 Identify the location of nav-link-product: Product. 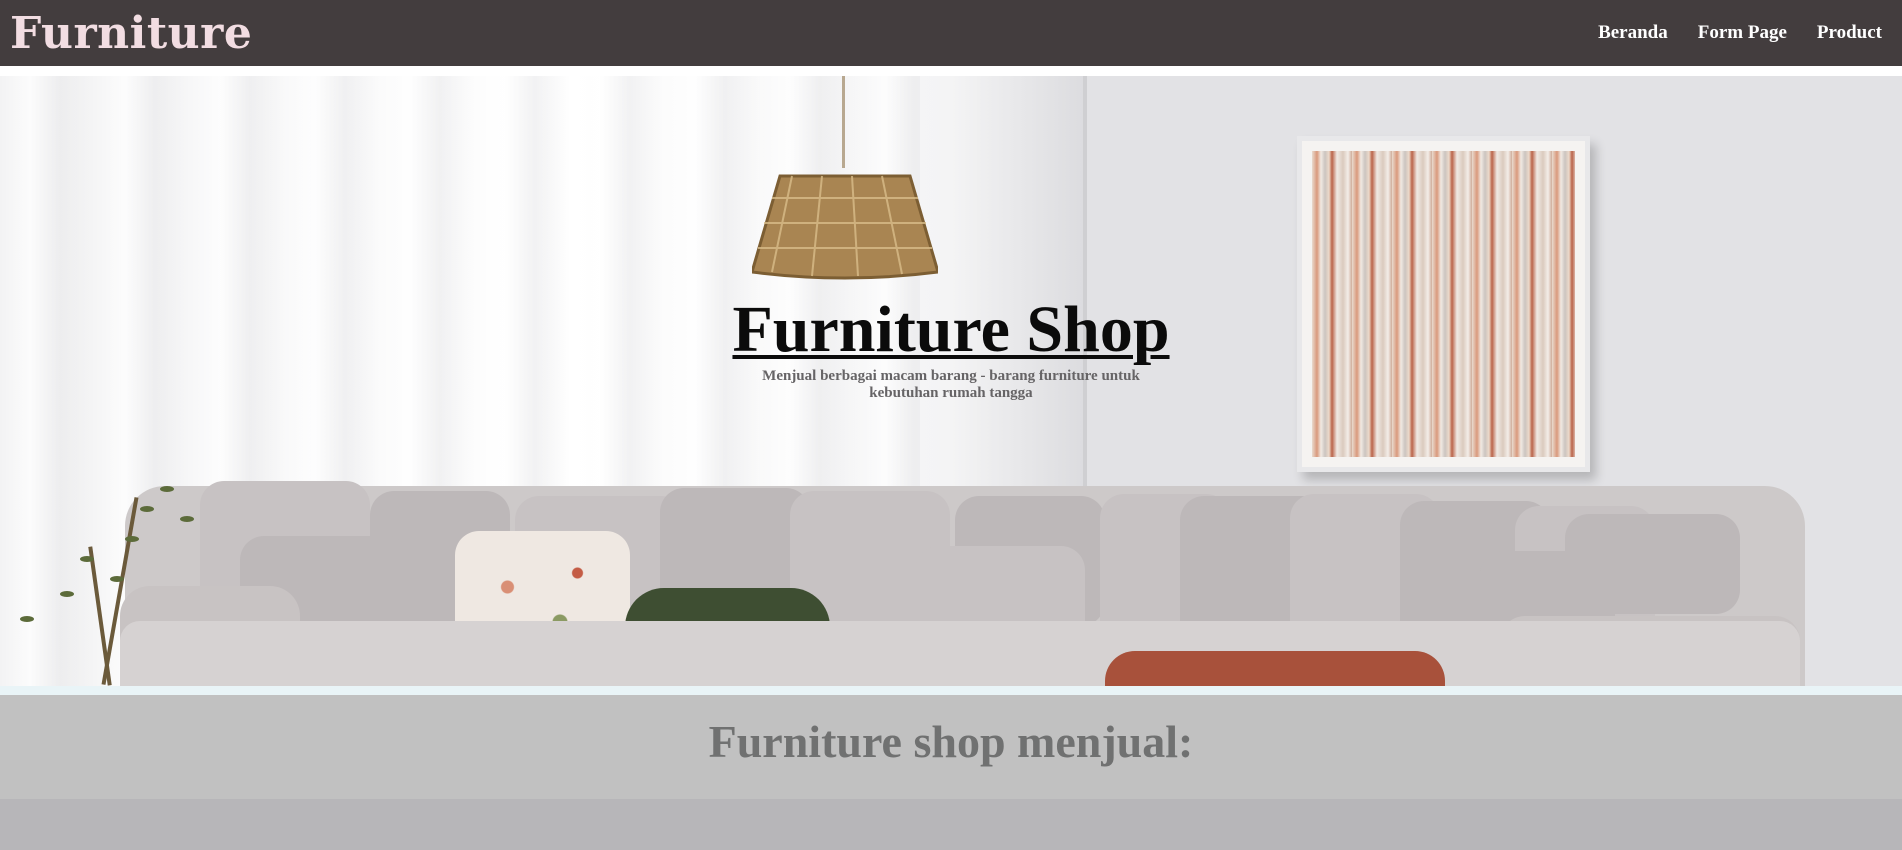
(1849, 33).